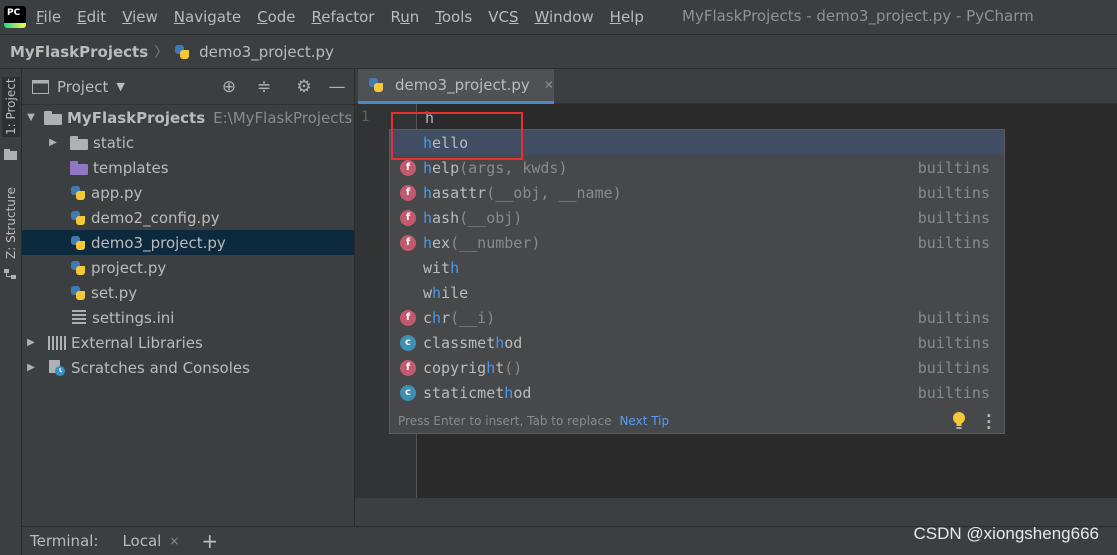  Describe the element at coordinates (11, 223) in the screenshot. I see `structure-tool-tab: Z: Structure` at that location.